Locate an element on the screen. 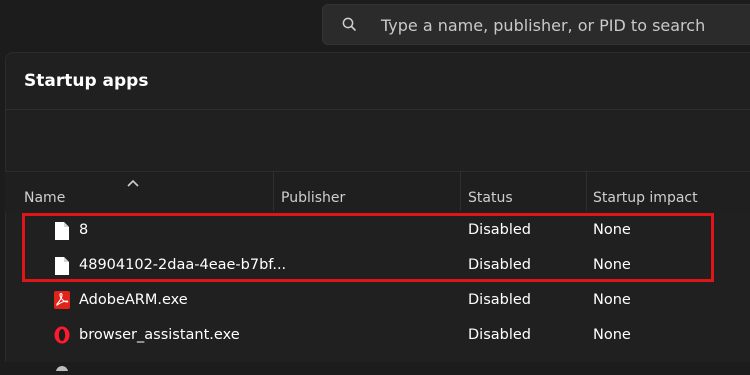 This screenshot has width=750, height=375. search-placeholder: Type a name, publisher, or PID to search is located at coordinates (543, 25).